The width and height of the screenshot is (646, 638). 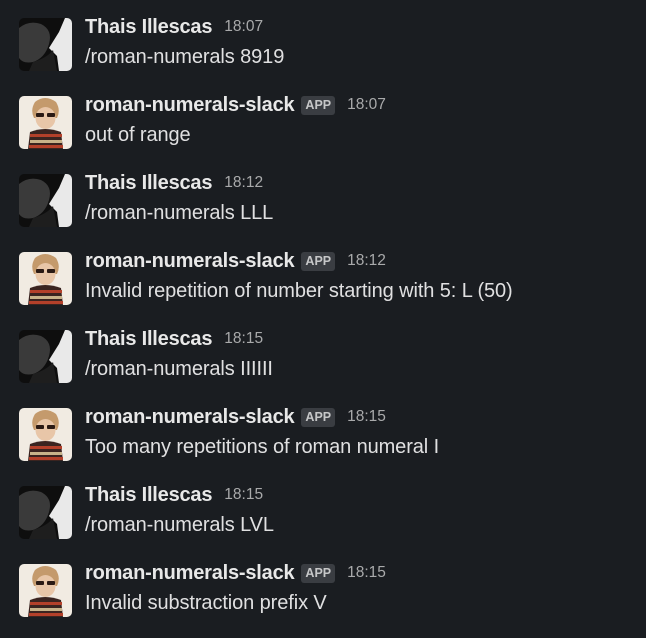 I want to click on message-header: Thais Illescas 18:12, so click(x=174, y=183).